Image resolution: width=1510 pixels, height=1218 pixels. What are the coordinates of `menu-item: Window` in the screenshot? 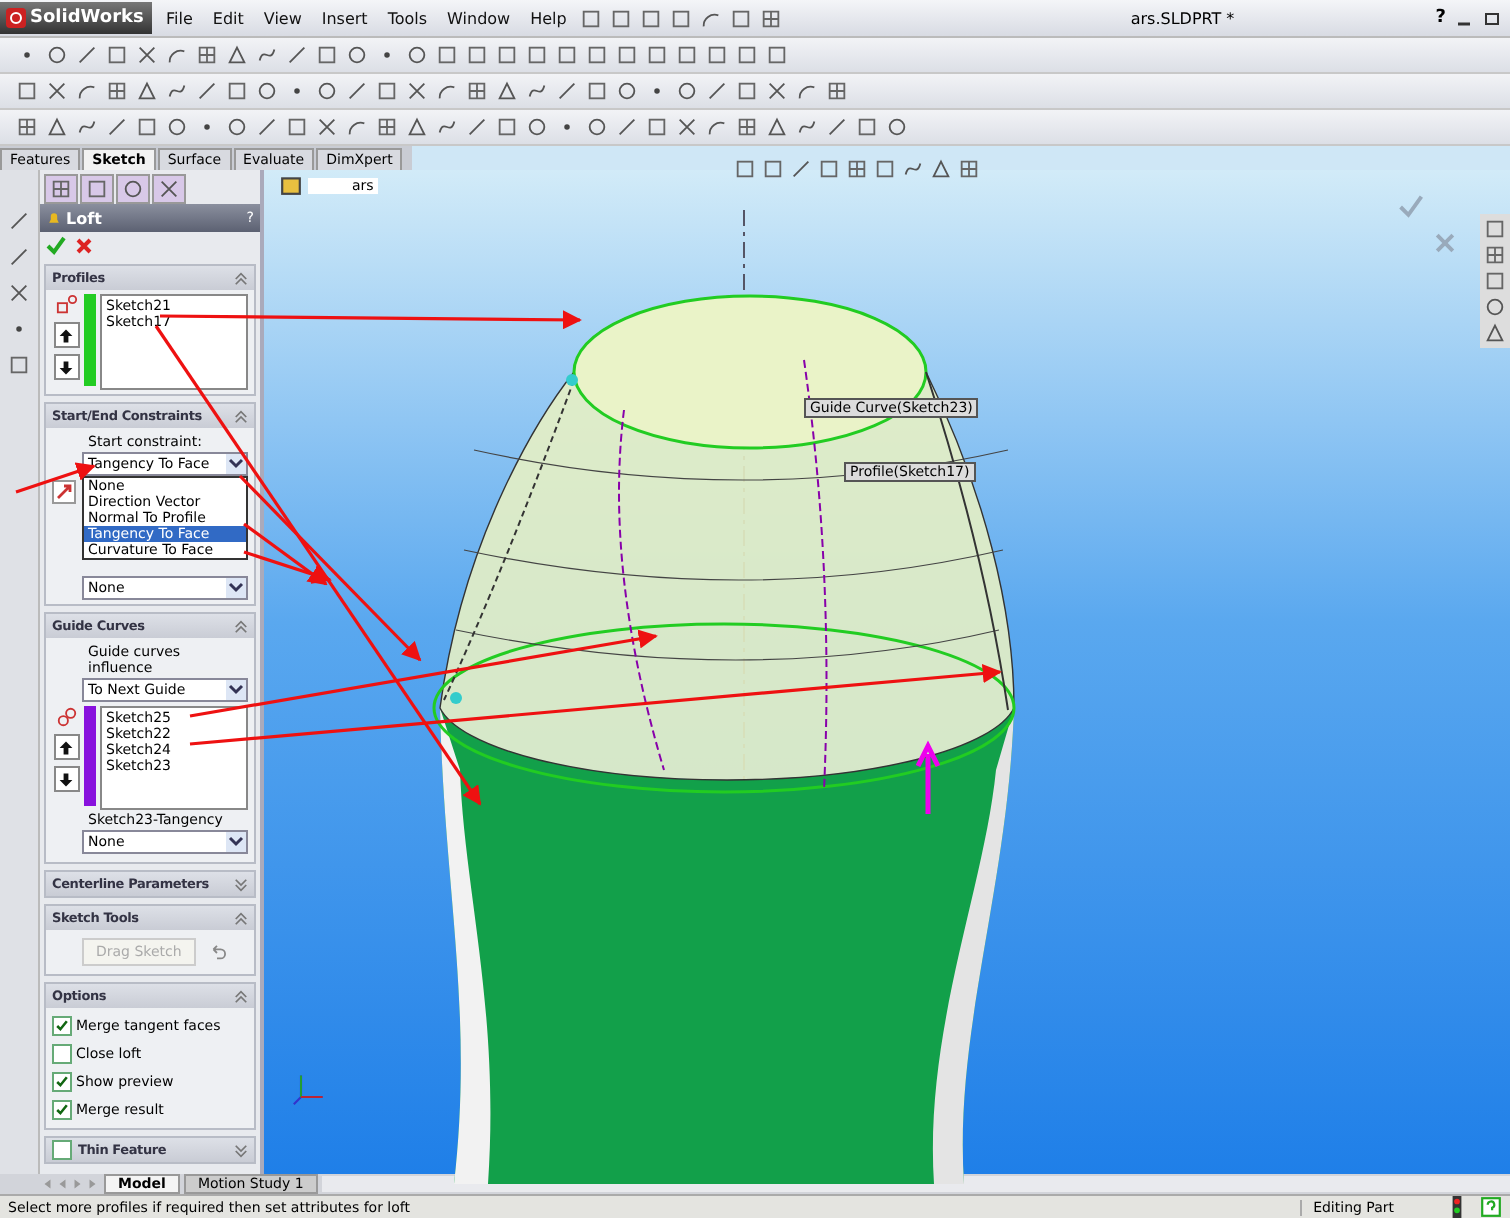 It's located at (479, 18).